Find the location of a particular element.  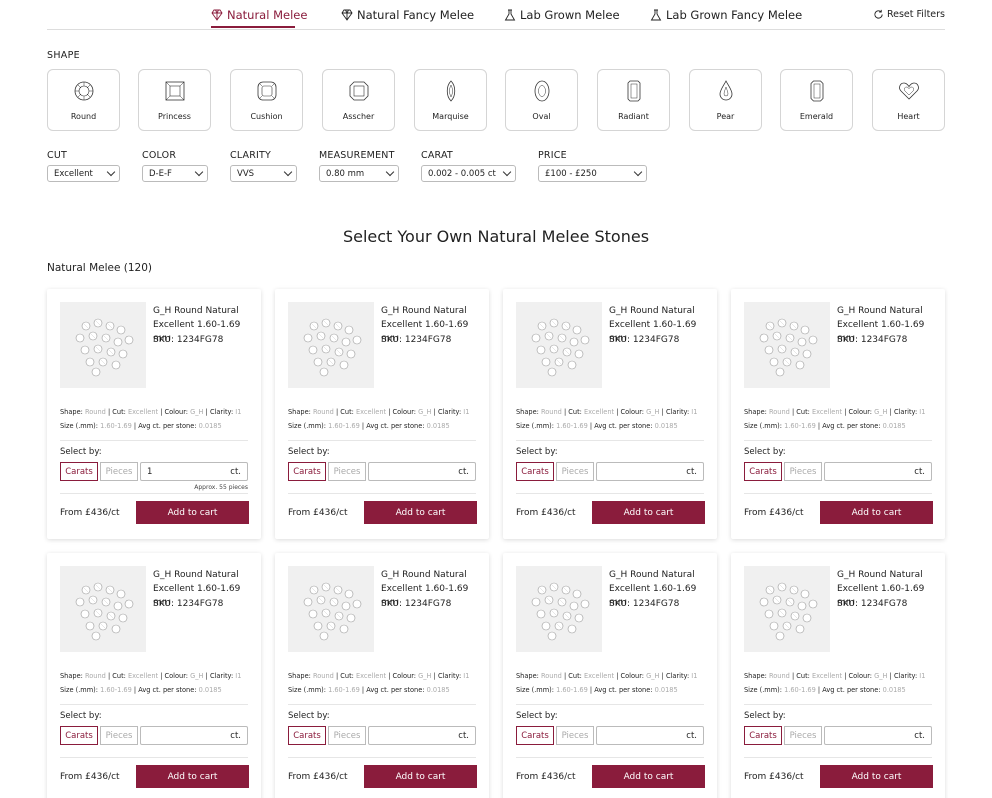

marquise-shape-icon is located at coordinates (450, 91).